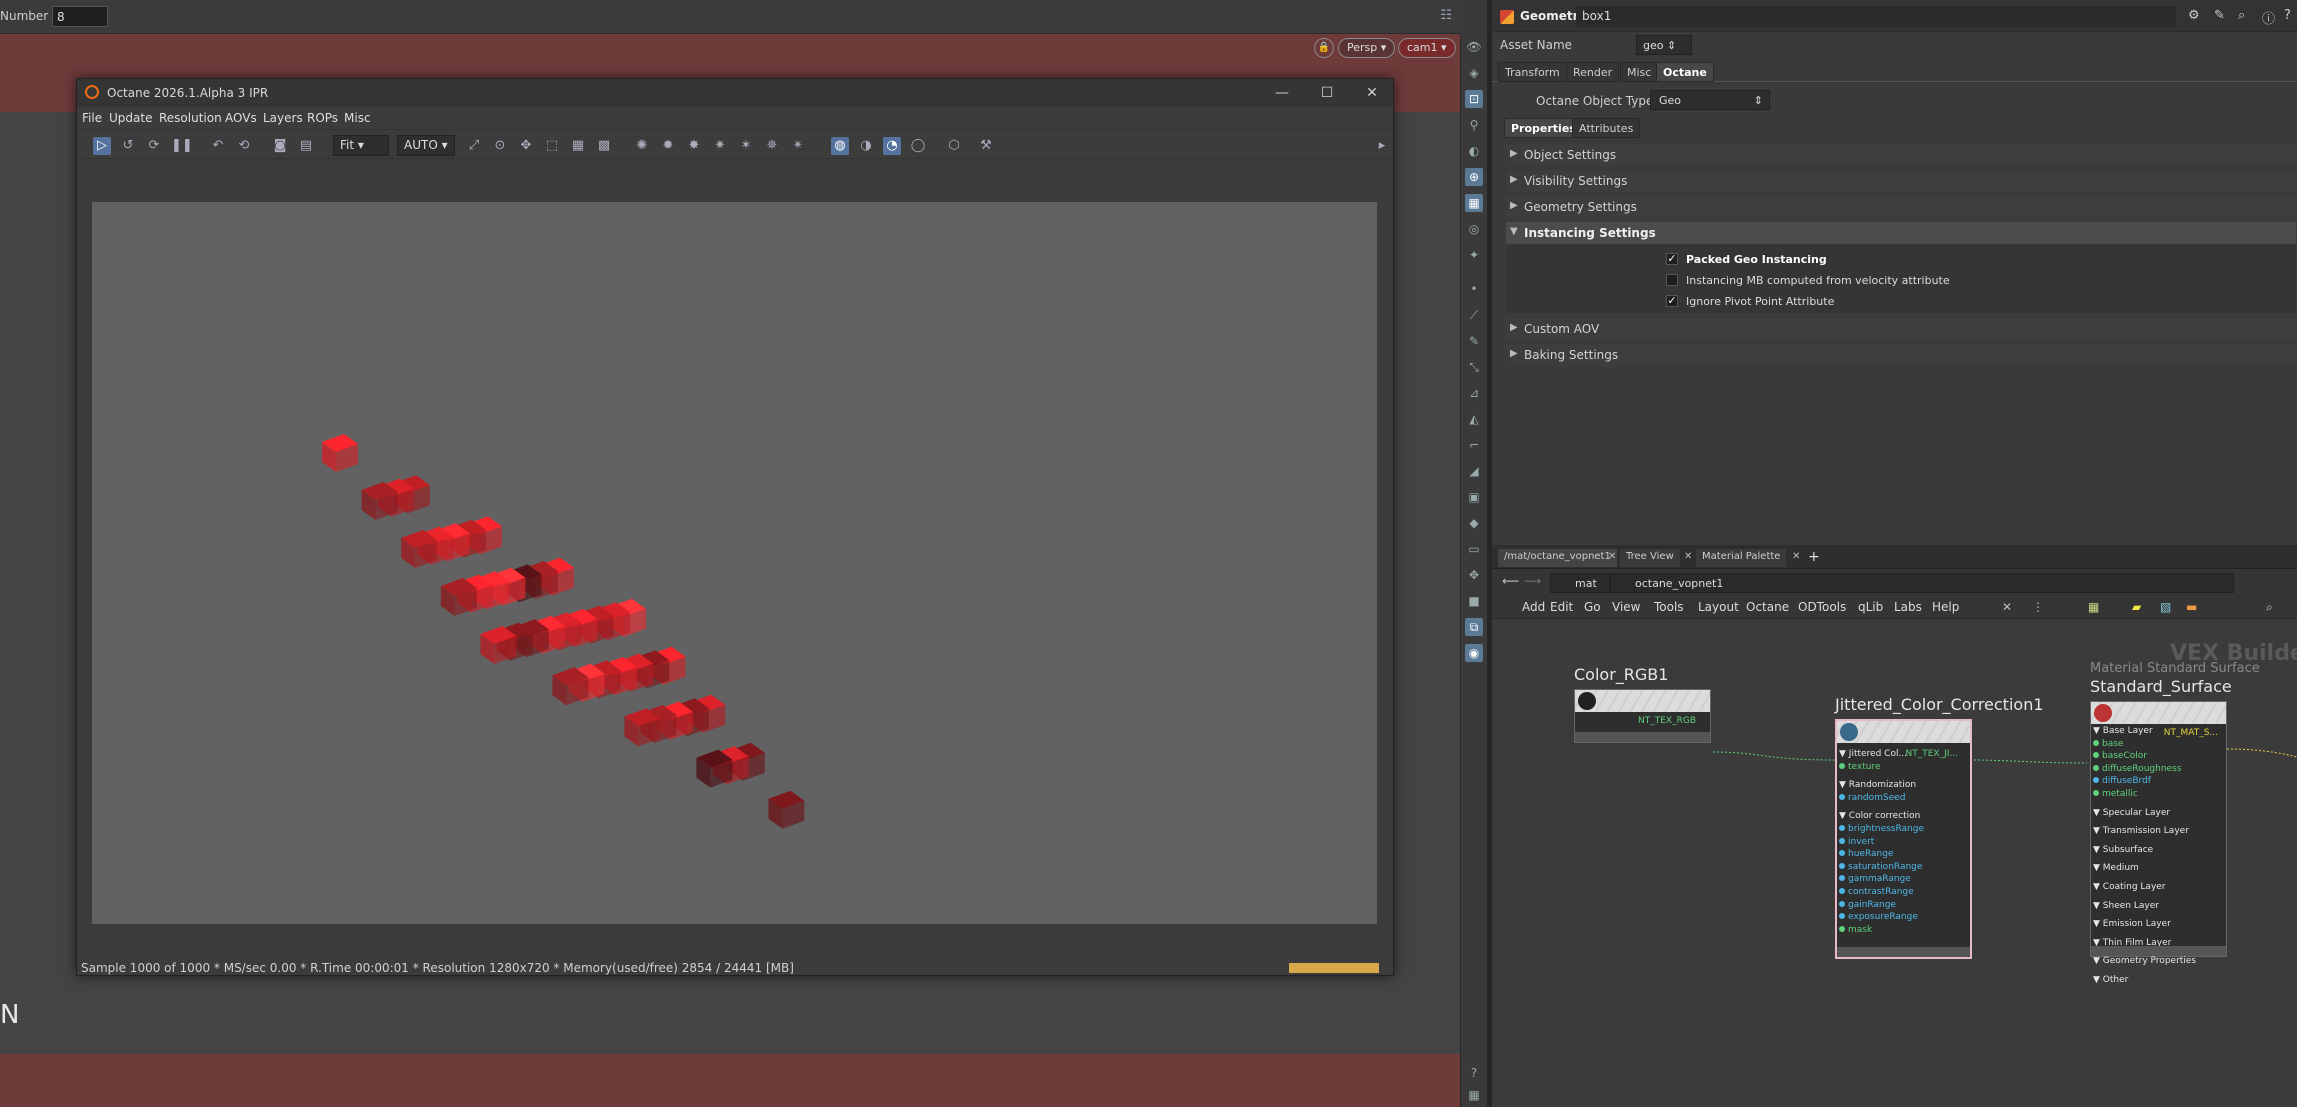 This screenshot has height=1107, width=2297. I want to click on net-menu-tools: Tools, so click(1669, 607).